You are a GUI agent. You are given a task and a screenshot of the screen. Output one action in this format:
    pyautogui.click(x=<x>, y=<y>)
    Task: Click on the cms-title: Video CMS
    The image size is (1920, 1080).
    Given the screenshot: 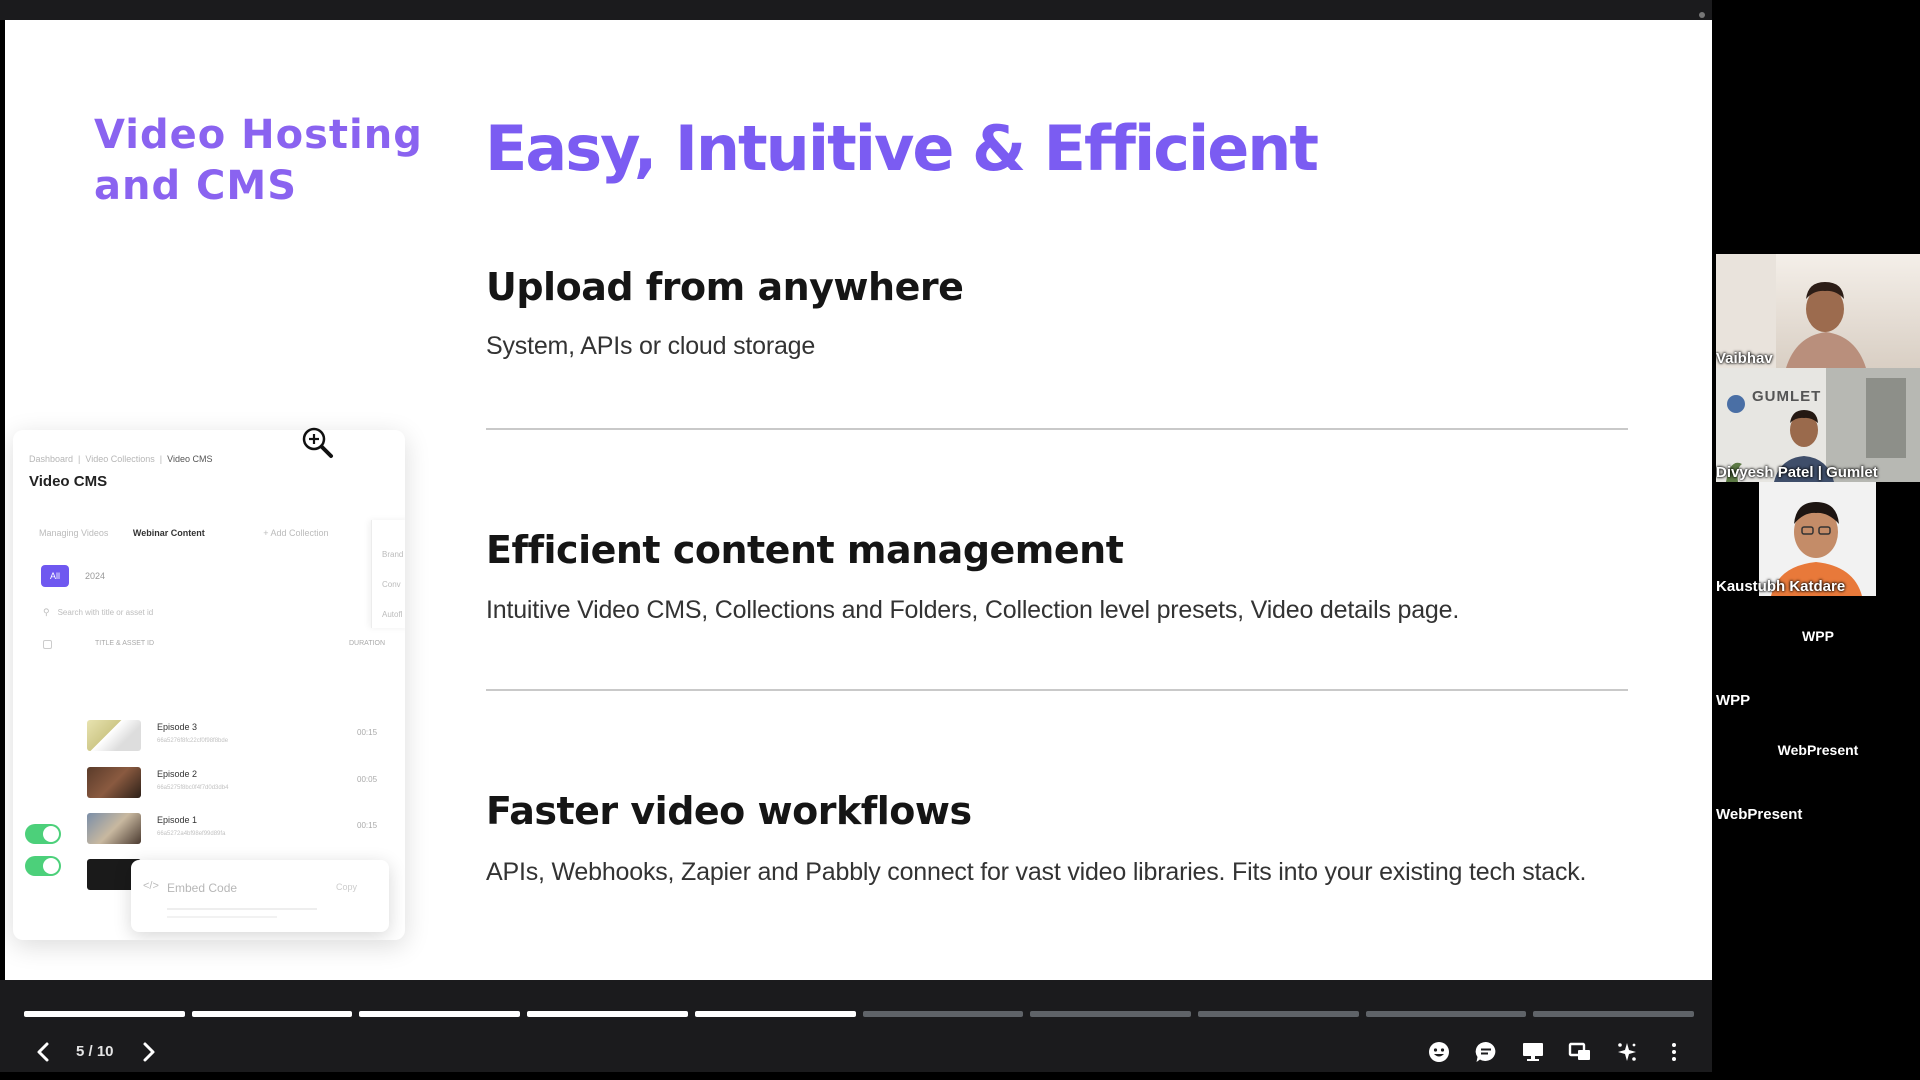 What is the action you would take?
    pyautogui.click(x=68, y=481)
    